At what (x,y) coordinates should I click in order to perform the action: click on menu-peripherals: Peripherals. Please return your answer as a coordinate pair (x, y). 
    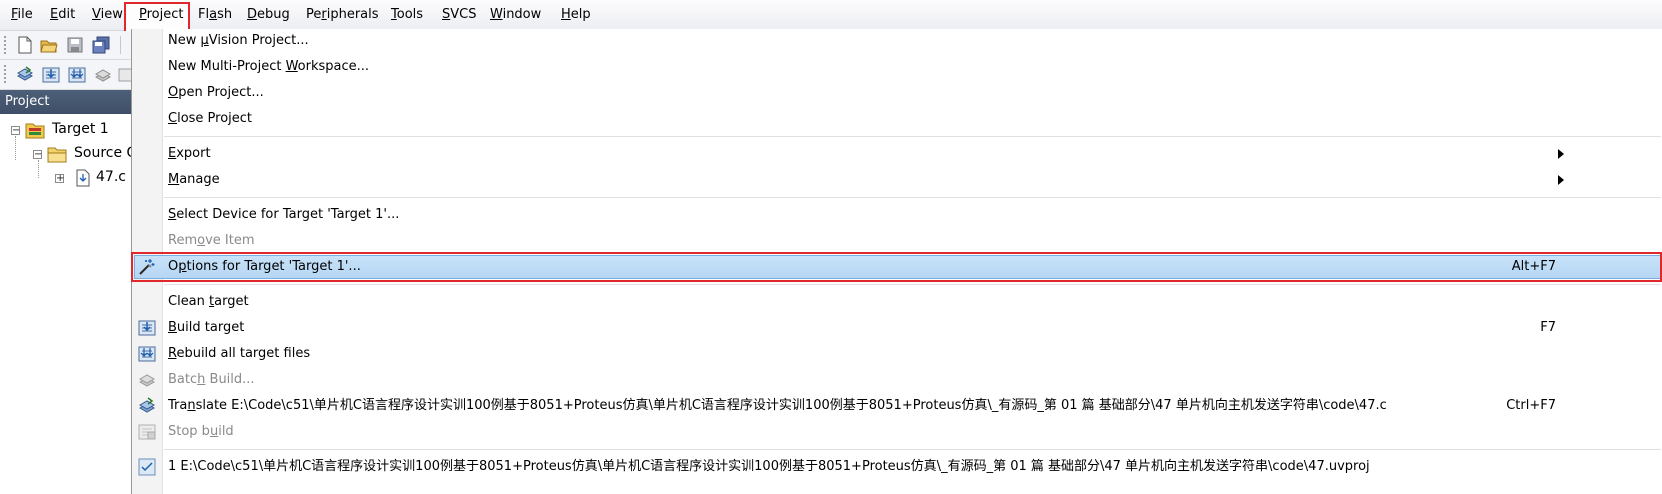
    Looking at the image, I should click on (342, 15).